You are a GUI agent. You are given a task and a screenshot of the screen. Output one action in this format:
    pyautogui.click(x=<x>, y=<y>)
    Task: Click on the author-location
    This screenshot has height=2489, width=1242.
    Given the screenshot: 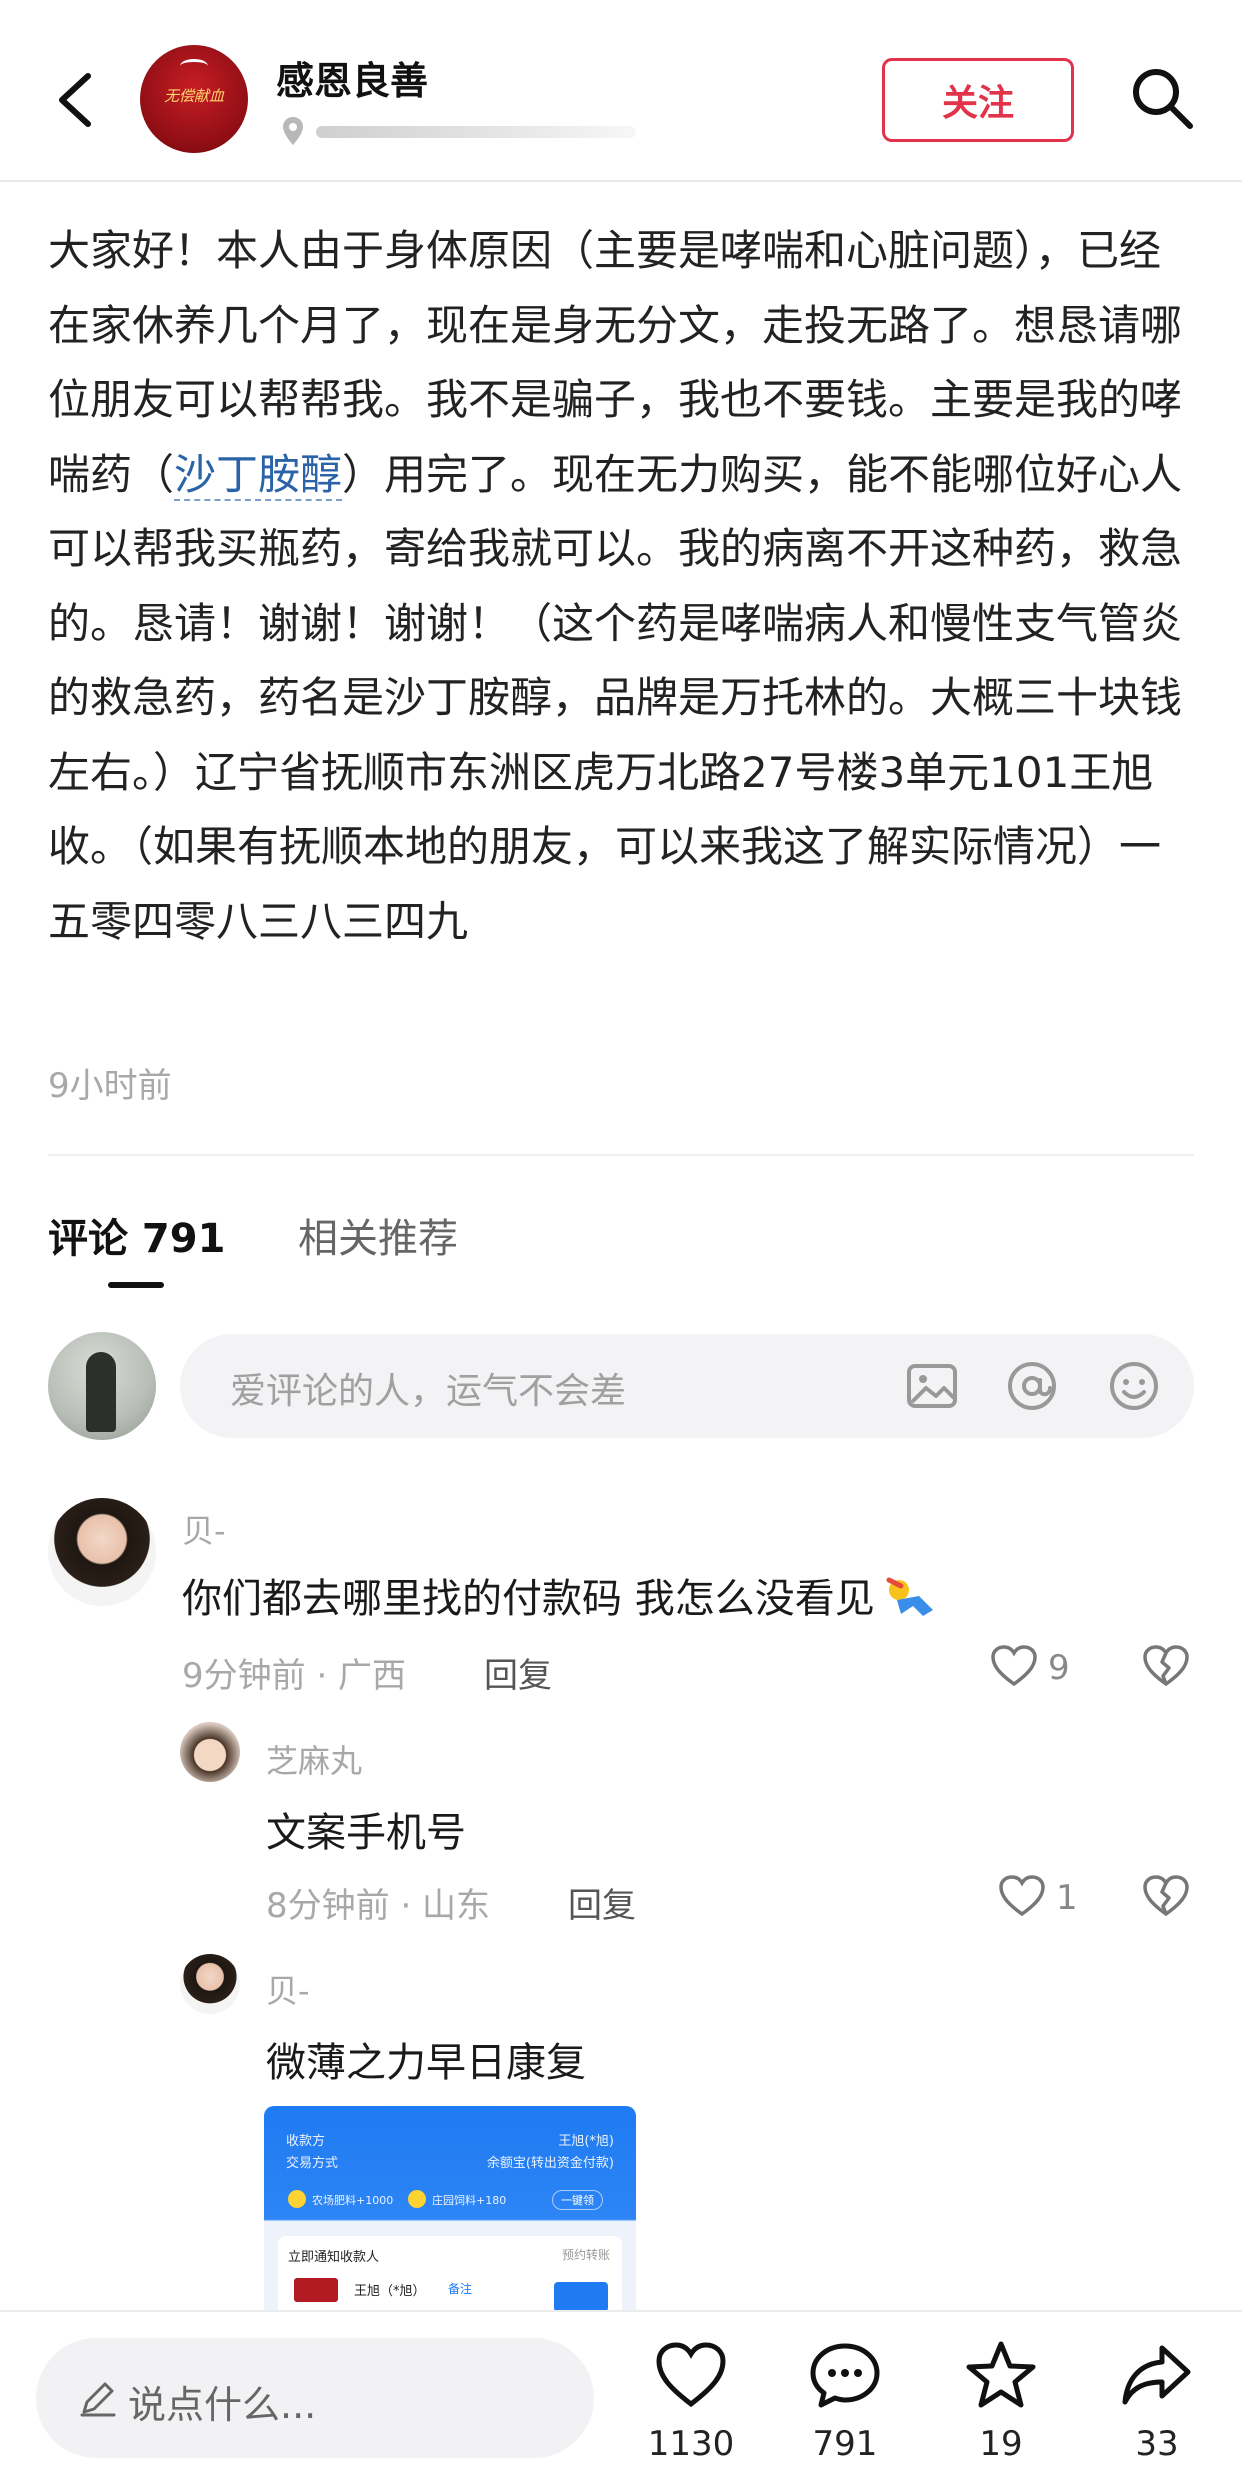 What is the action you would take?
    pyautogui.click(x=467, y=131)
    